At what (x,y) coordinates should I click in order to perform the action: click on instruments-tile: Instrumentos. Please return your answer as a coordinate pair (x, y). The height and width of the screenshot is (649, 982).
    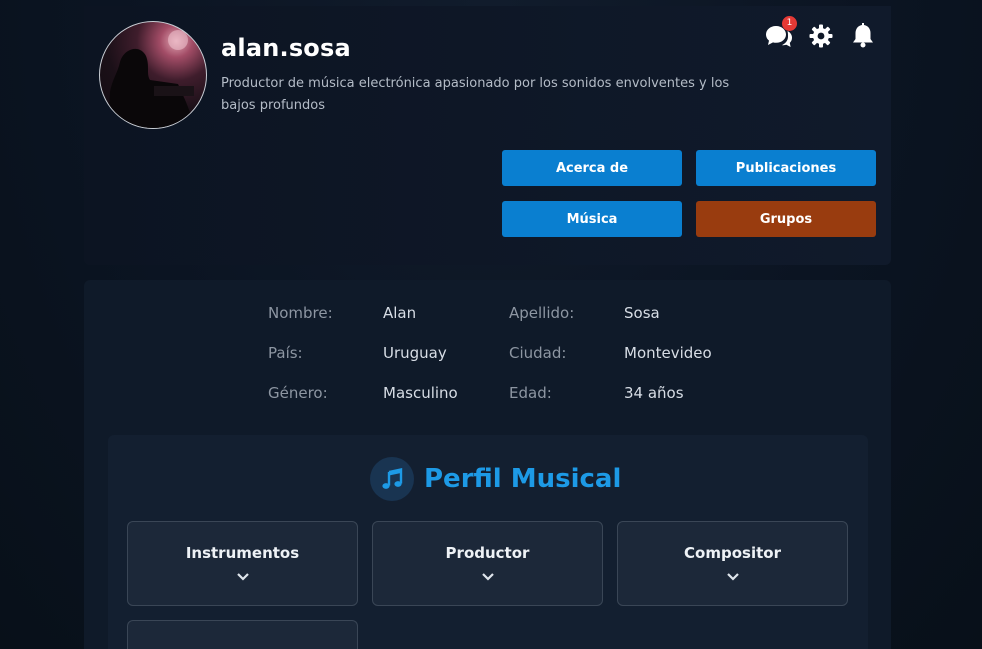
    Looking at the image, I should click on (242, 563).